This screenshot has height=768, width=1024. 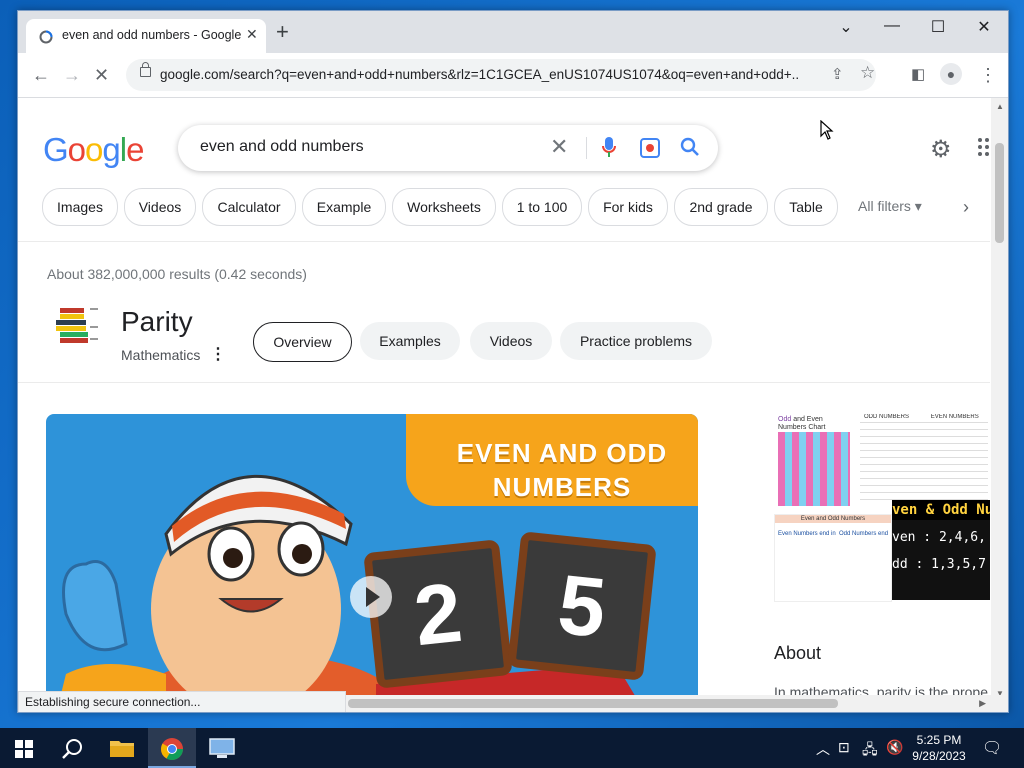 I want to click on vertical-scrollbar: ▲ ▼, so click(x=999, y=400).